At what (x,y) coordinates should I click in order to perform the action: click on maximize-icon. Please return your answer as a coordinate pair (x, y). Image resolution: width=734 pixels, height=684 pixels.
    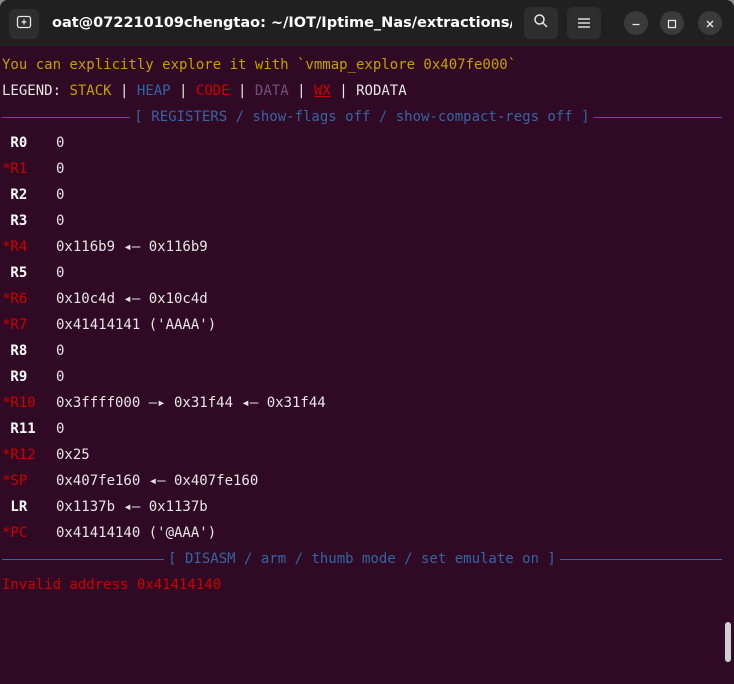
    Looking at the image, I should click on (672, 23).